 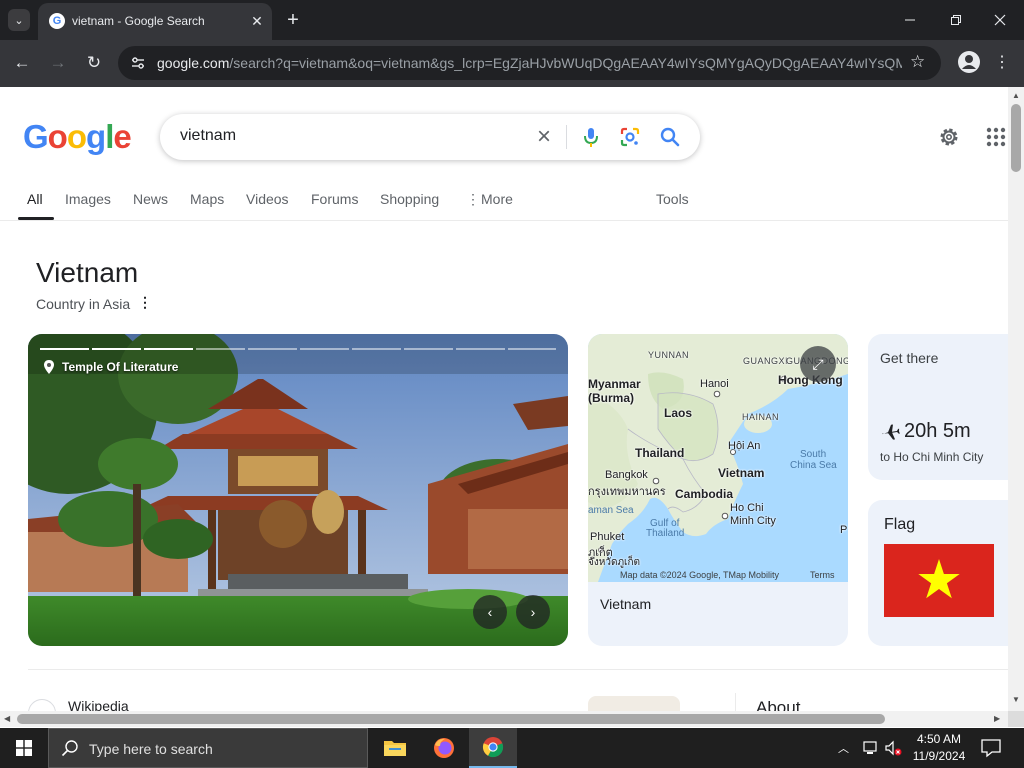 What do you see at coordinates (334, 199) in the screenshot?
I see `tab-forums: Forums` at bounding box center [334, 199].